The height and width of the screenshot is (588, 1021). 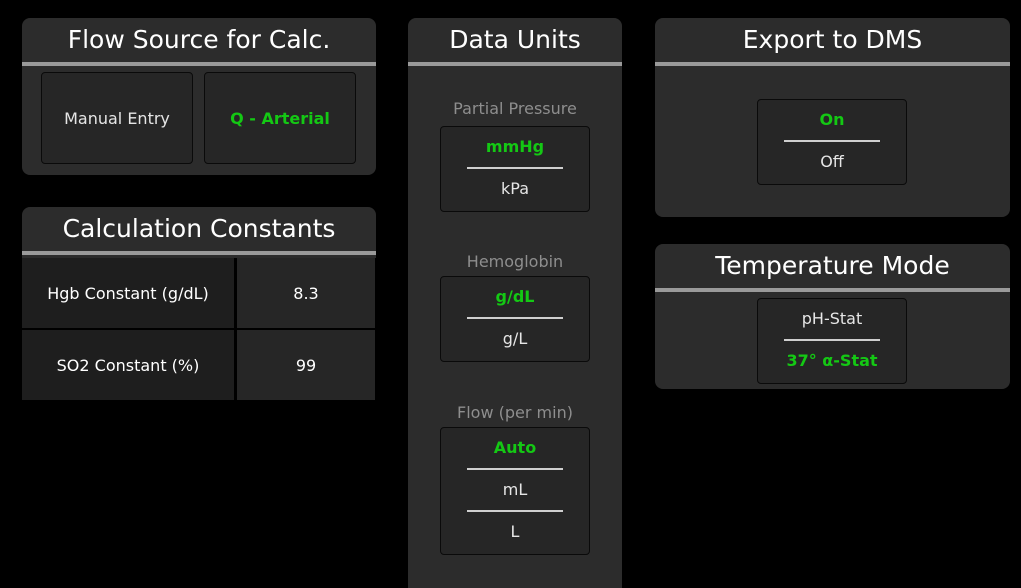 I want to click on q-arterial-button: Q - Arterial, so click(x=280, y=118).